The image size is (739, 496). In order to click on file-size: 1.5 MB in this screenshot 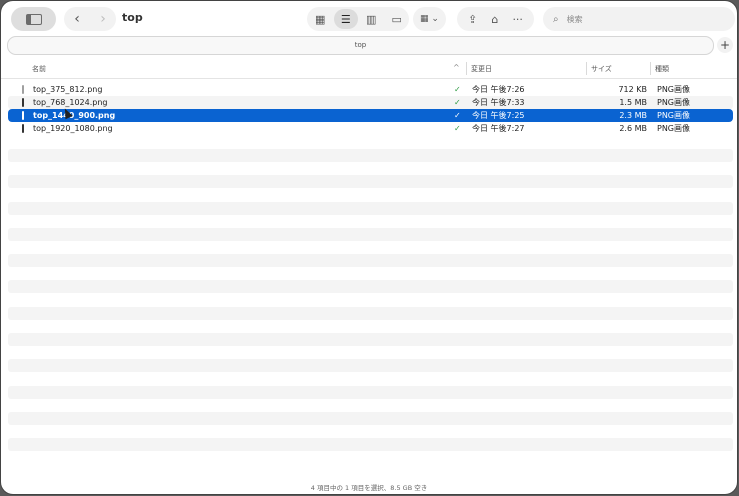, I will do `click(633, 102)`.